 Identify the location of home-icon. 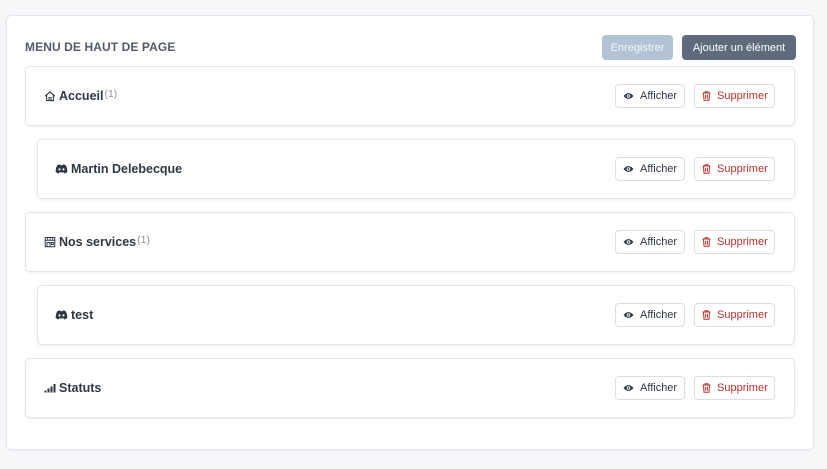
(49, 96).